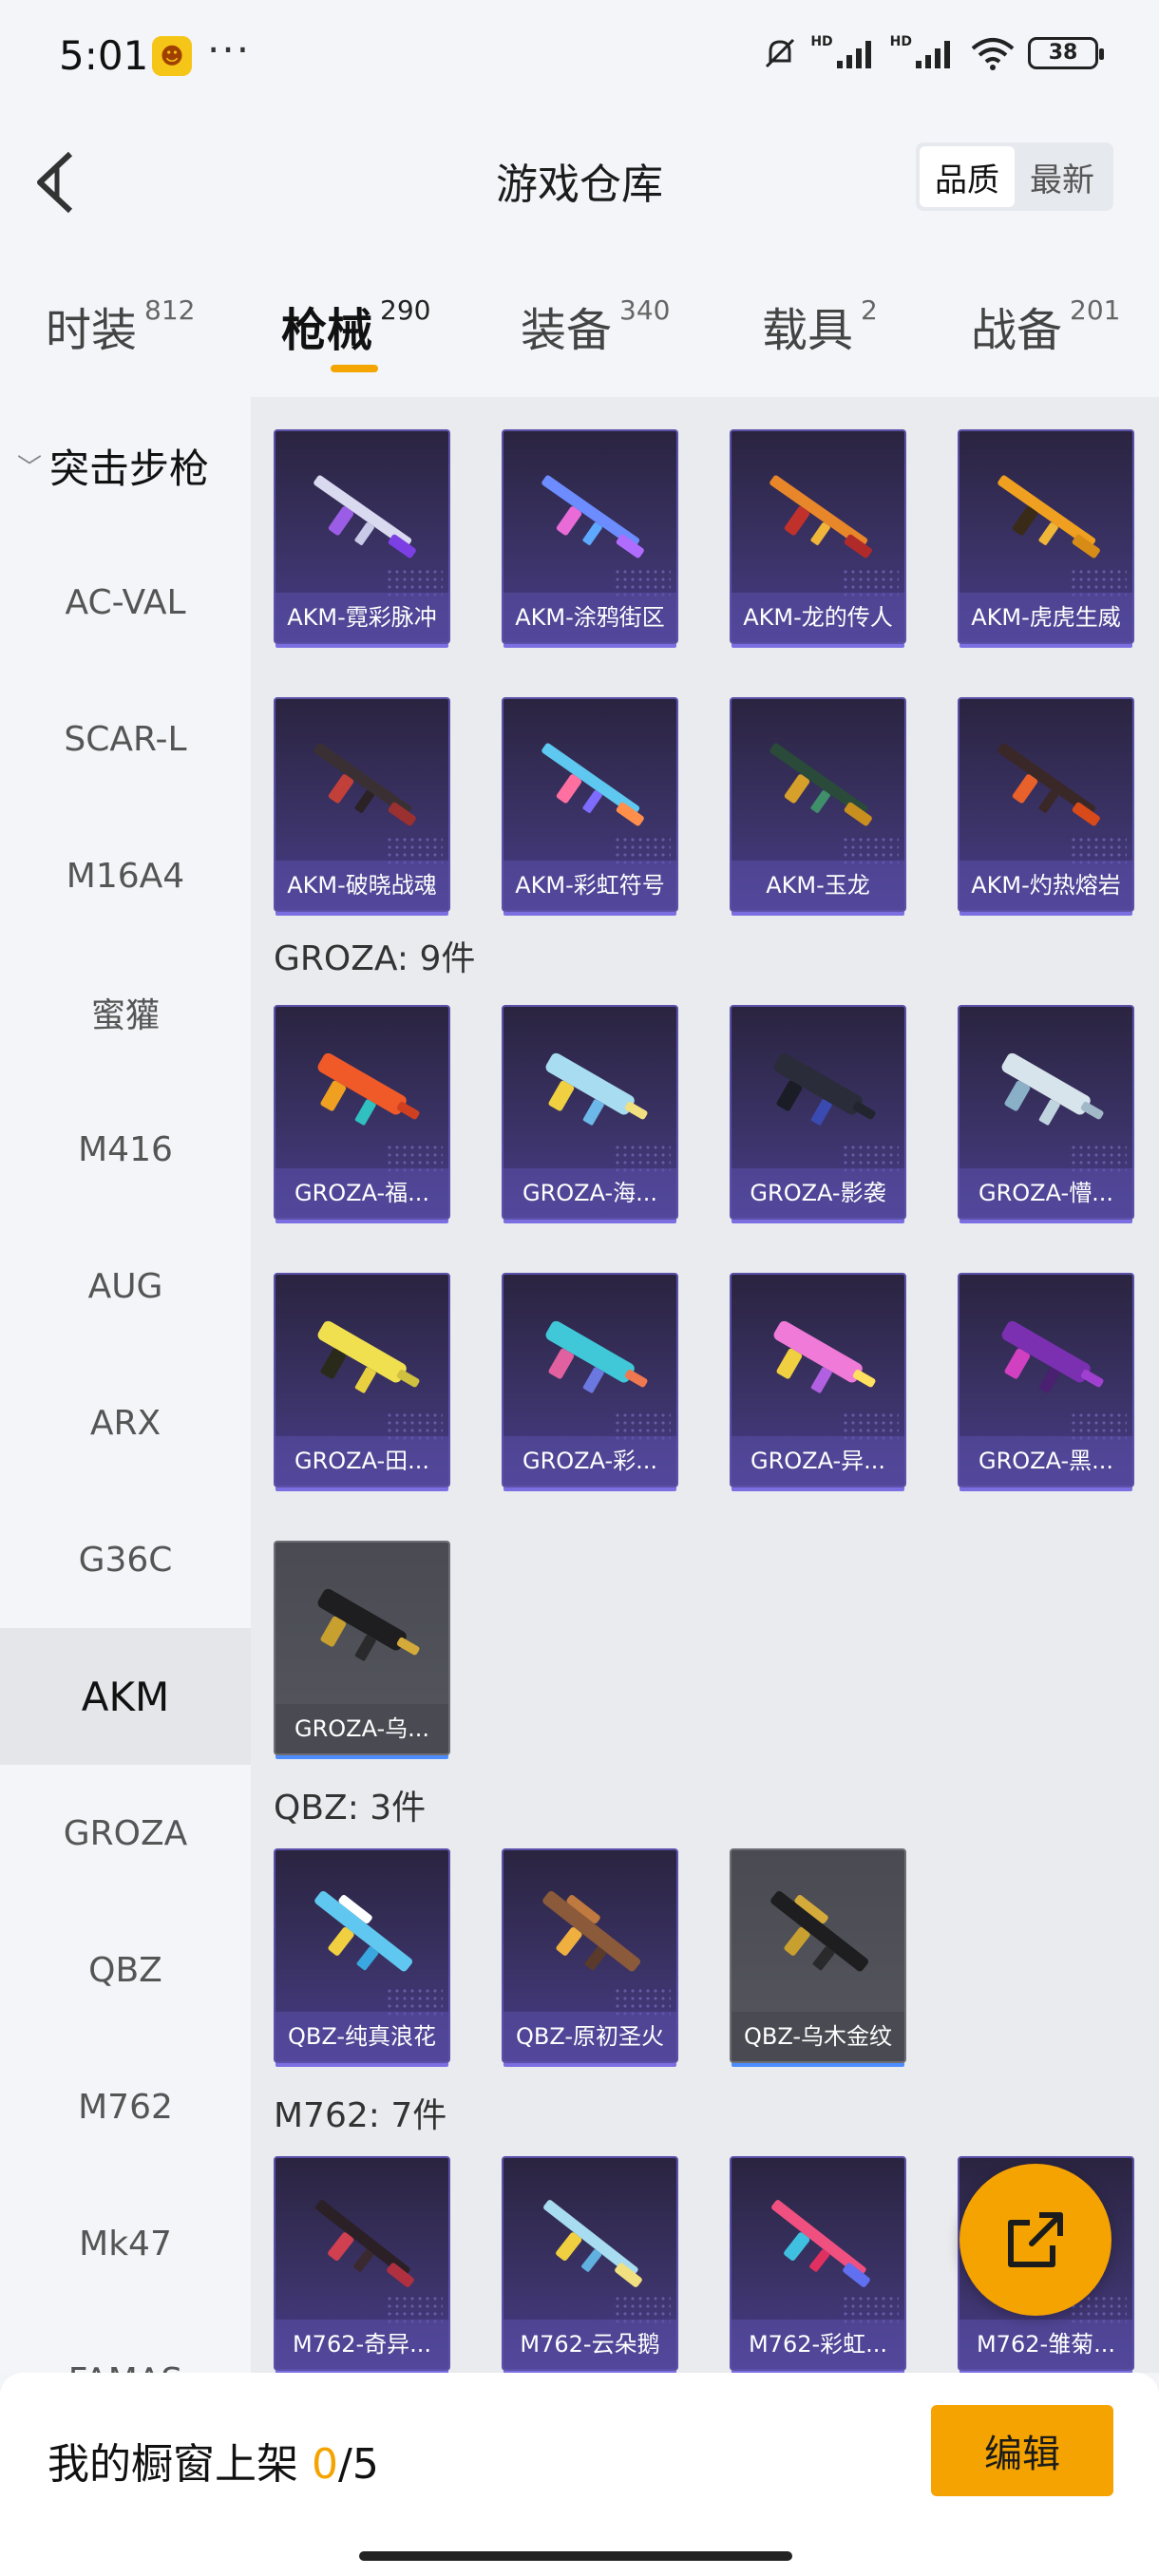 The width and height of the screenshot is (1159, 2576). What do you see at coordinates (125, 2243) in the screenshot?
I see `sidebar-item-mk47: Mk47` at bounding box center [125, 2243].